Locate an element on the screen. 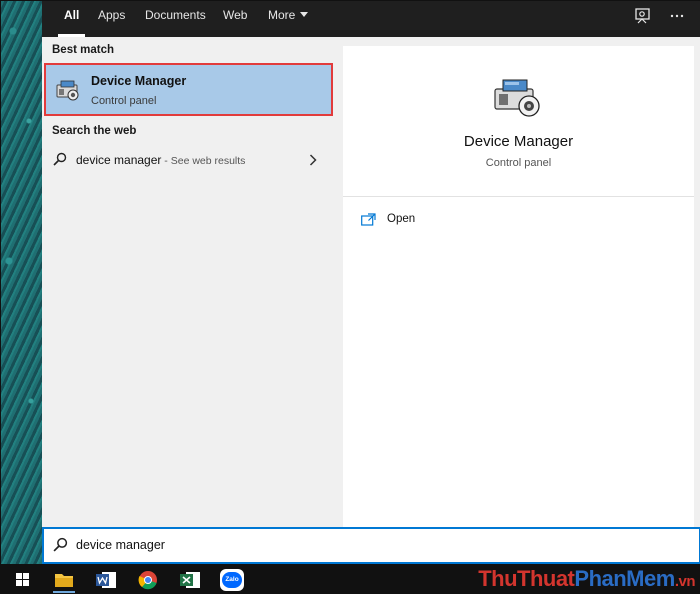 This screenshot has height=594, width=700. tab-all: All is located at coordinates (71, 19).